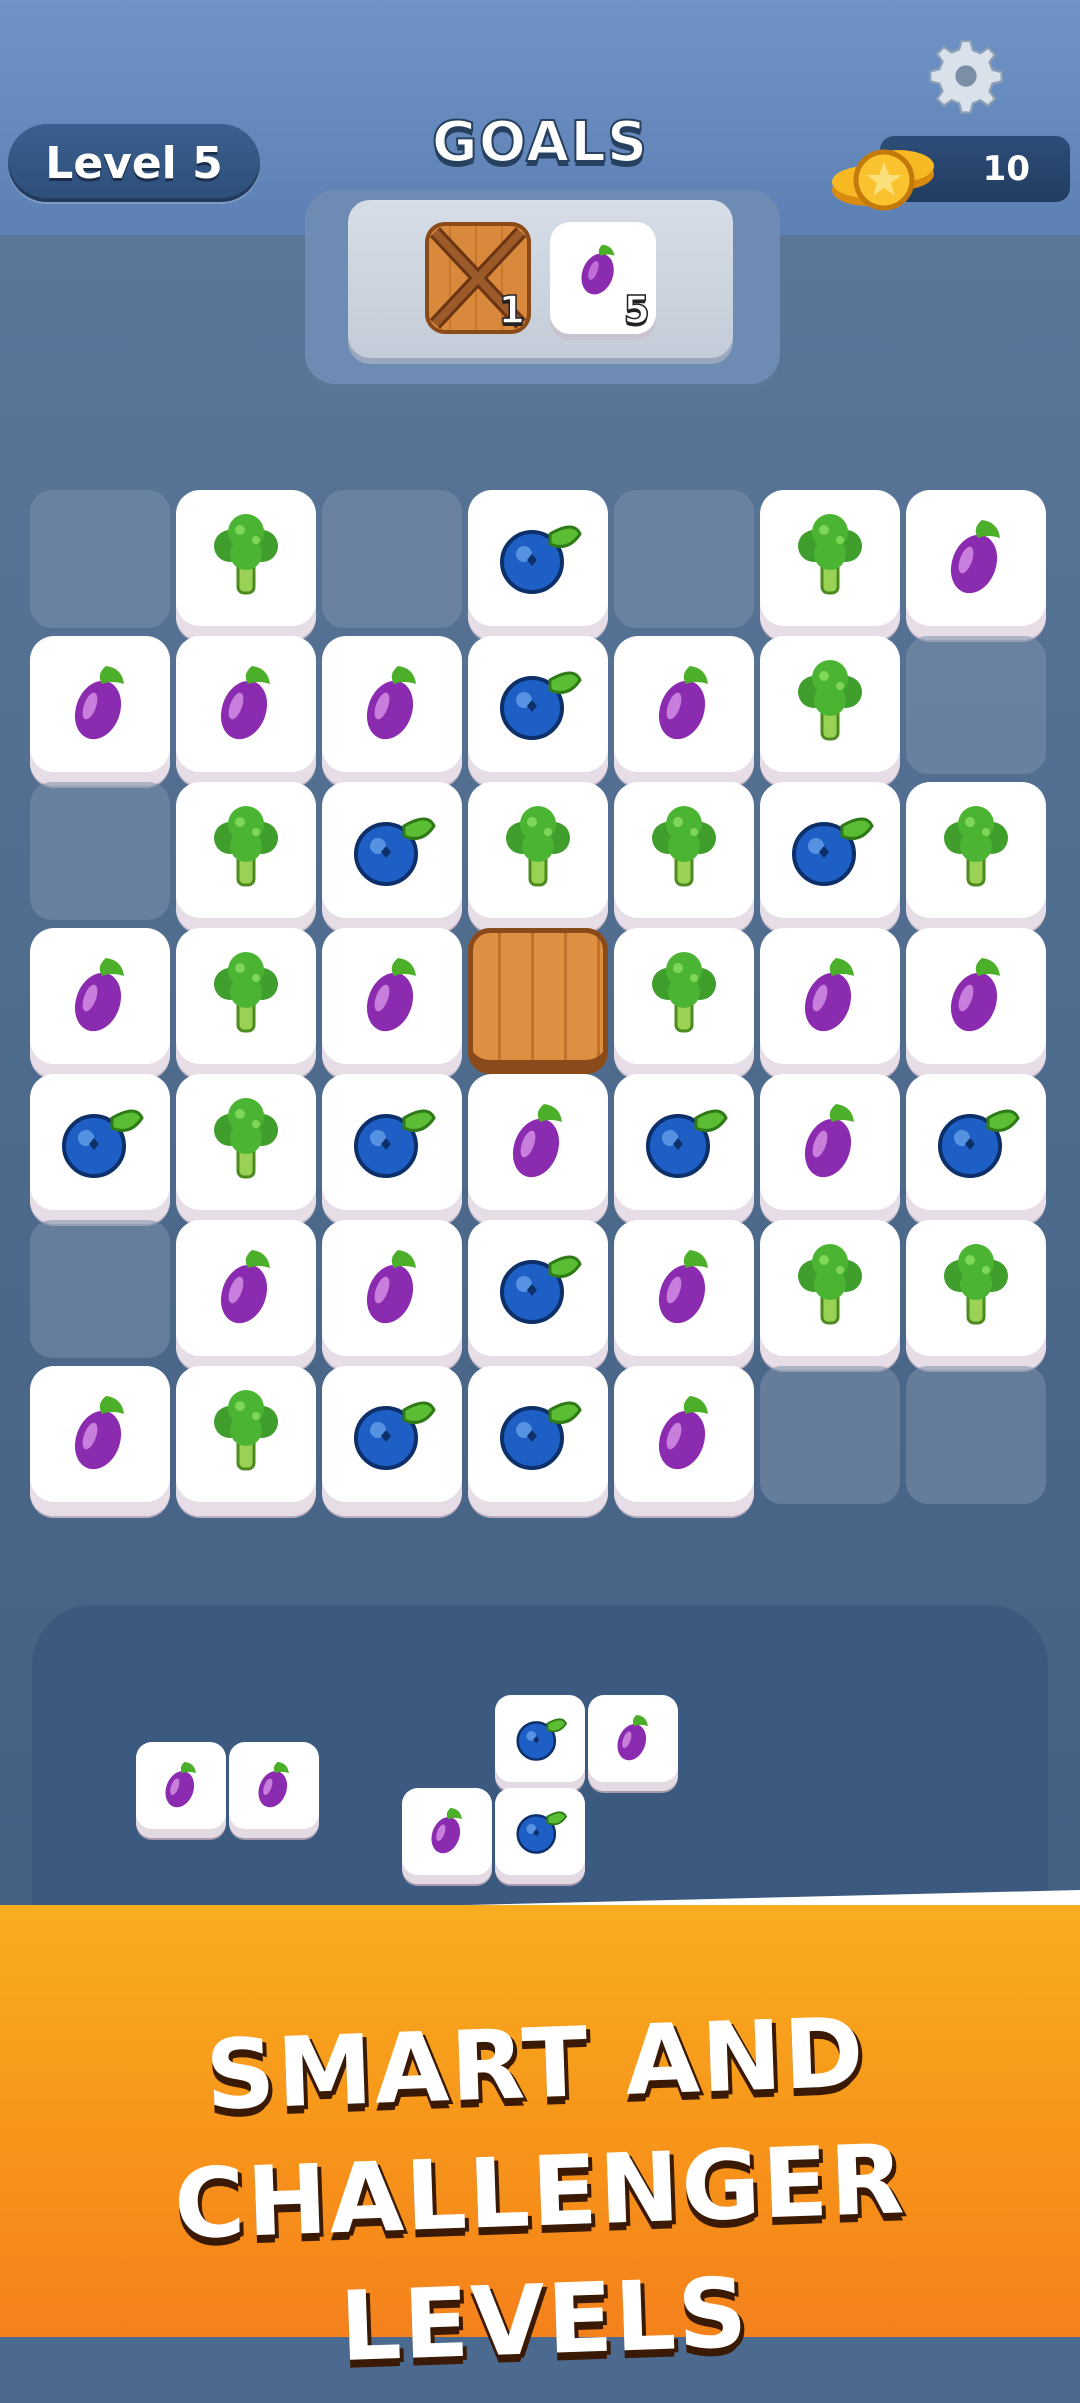 The width and height of the screenshot is (1080, 2403). Describe the element at coordinates (637, 310) in the screenshot. I see `goal-eggplant-count: 5` at that location.